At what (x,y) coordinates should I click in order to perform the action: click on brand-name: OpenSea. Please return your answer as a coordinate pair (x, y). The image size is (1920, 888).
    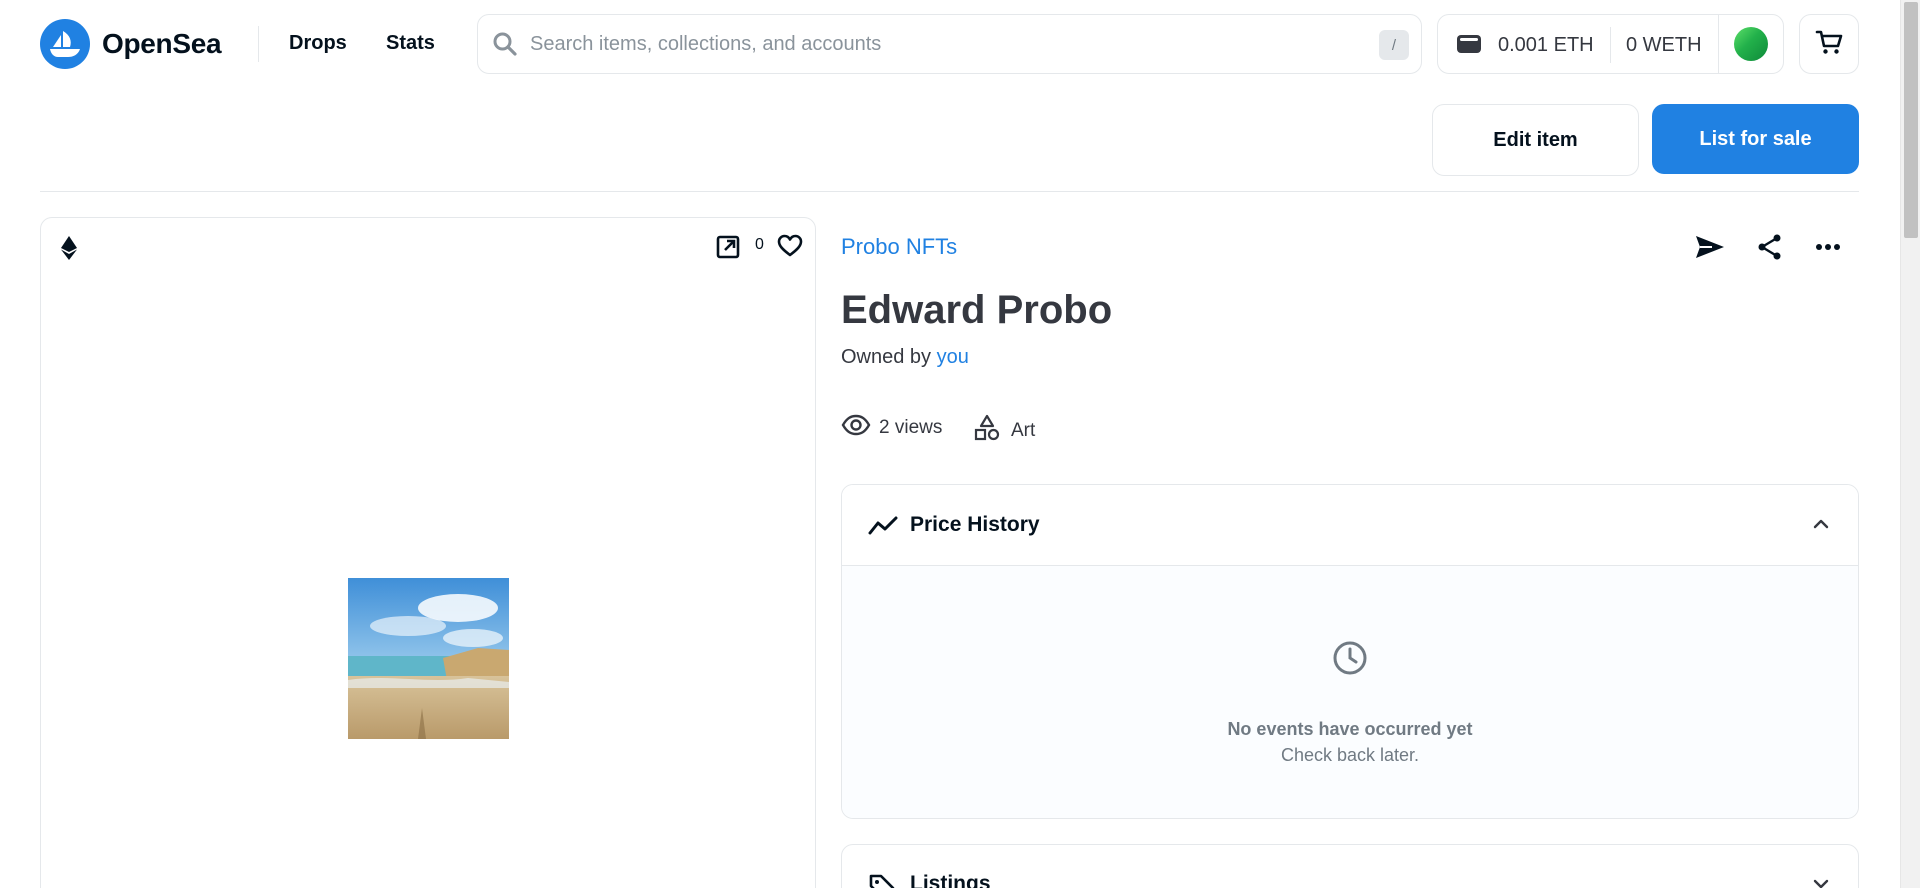
    Looking at the image, I should click on (162, 43).